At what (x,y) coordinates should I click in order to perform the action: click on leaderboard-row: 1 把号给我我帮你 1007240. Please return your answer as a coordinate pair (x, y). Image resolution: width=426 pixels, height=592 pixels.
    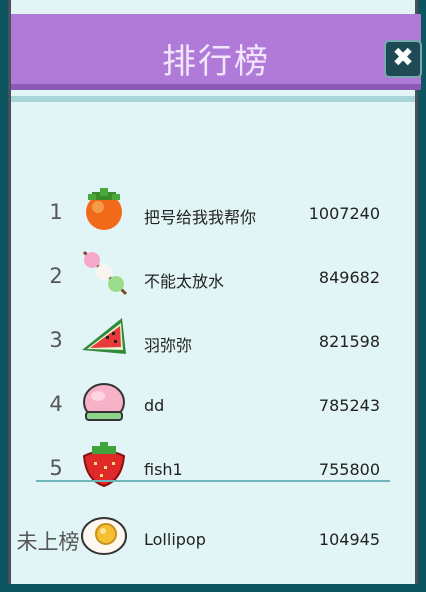
    Looking at the image, I should click on (213, 214).